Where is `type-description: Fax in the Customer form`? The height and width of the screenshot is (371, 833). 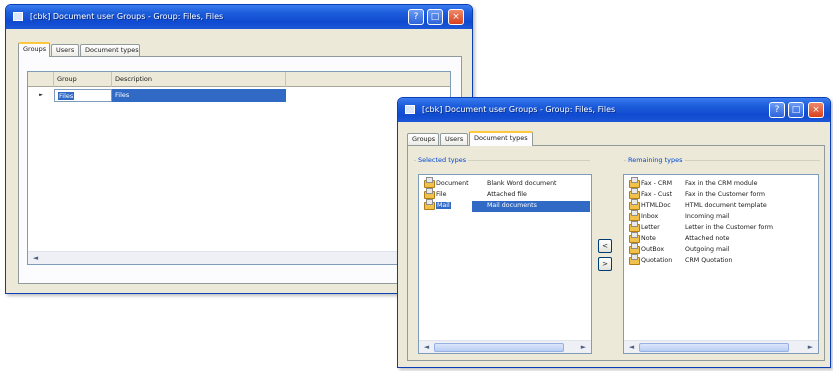 type-description: Fax in the Customer form is located at coordinates (725, 194).